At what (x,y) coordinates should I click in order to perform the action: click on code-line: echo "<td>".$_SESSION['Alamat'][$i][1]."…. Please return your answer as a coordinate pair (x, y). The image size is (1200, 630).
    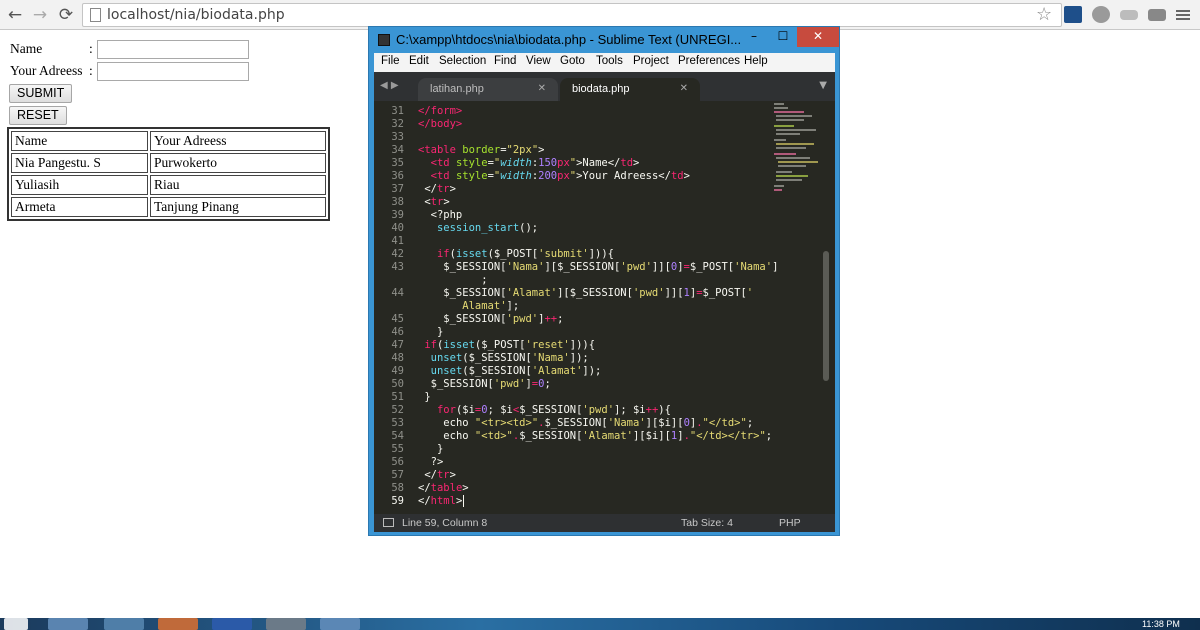
    Looking at the image, I should click on (608, 436).